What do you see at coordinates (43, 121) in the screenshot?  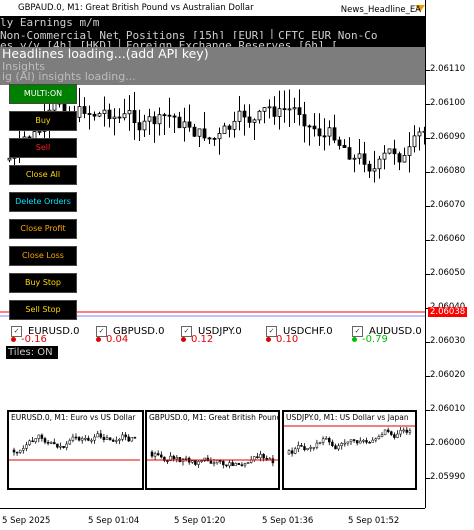 I see `buy-button: Buy` at bounding box center [43, 121].